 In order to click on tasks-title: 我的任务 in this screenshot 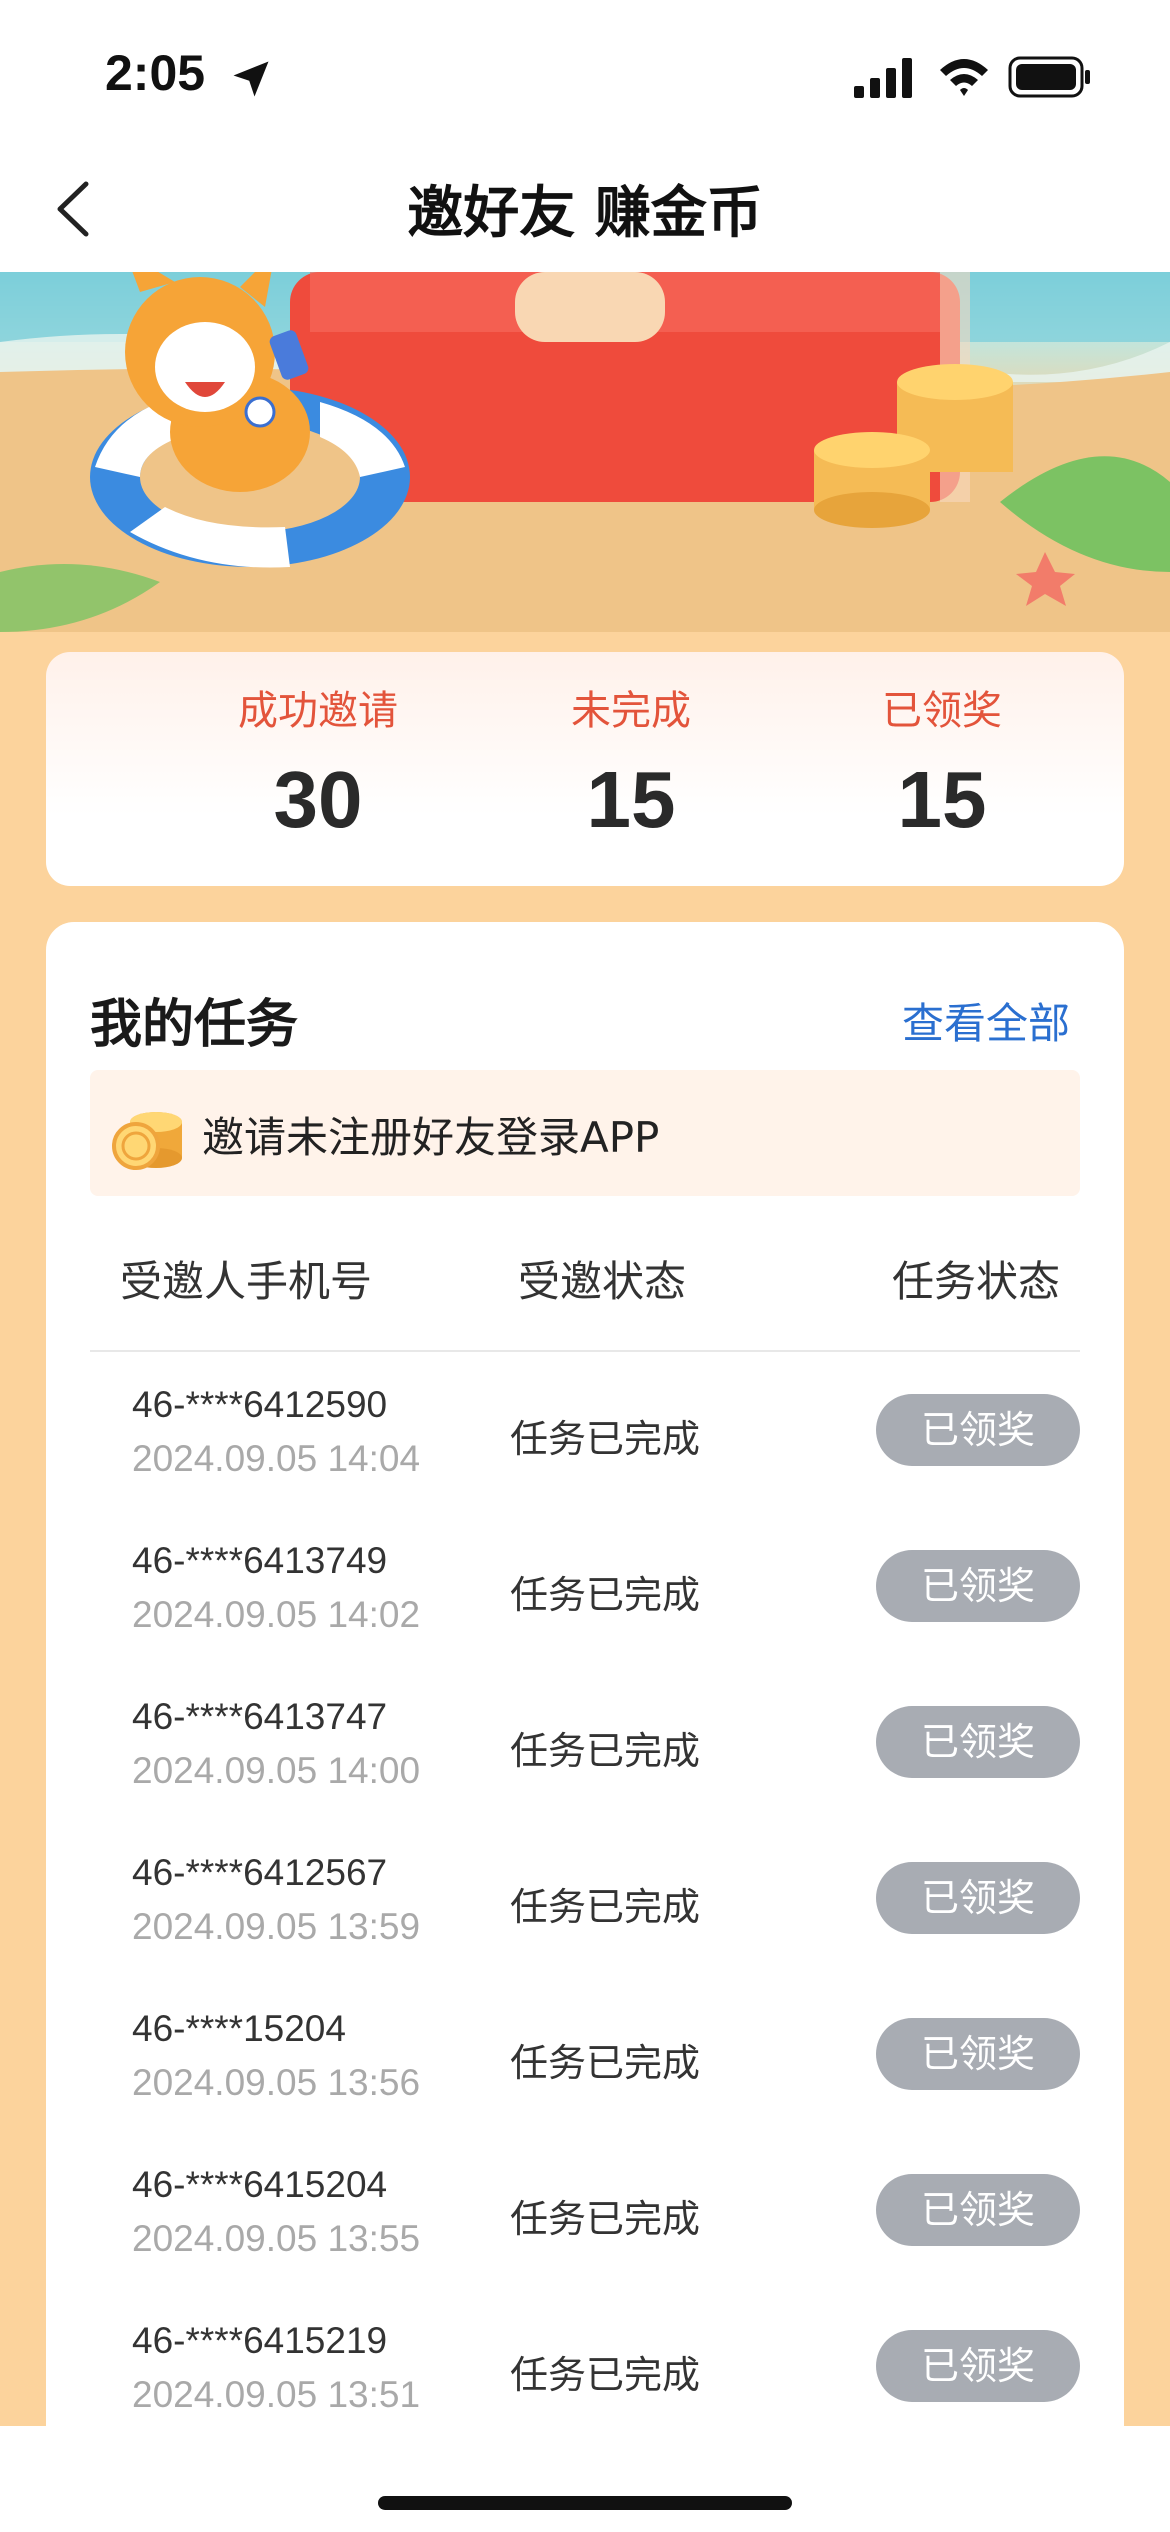, I will do `click(194, 1025)`.